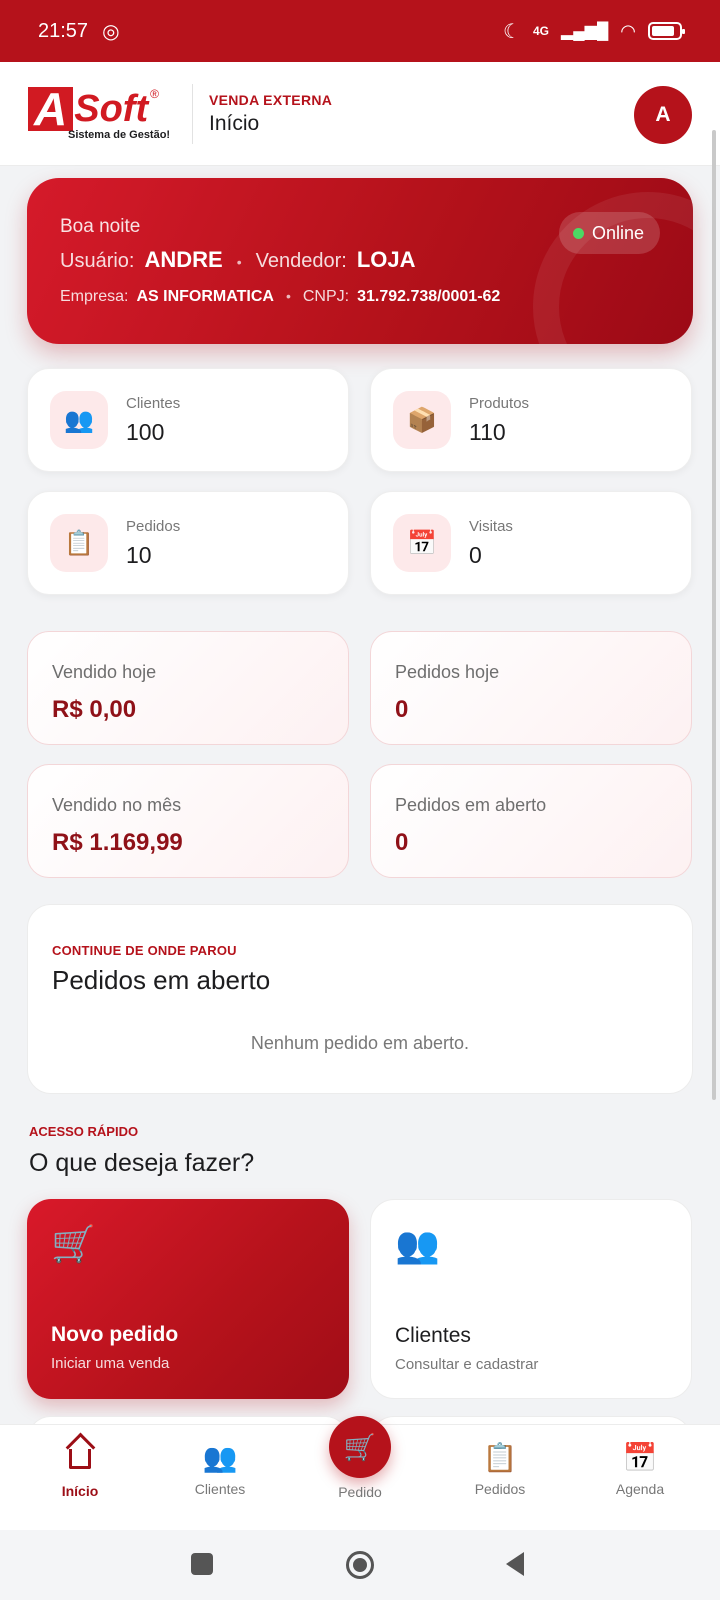 Image resolution: width=720 pixels, height=1600 pixels. I want to click on nav-item-inicio: Início, so click(80, 1481).